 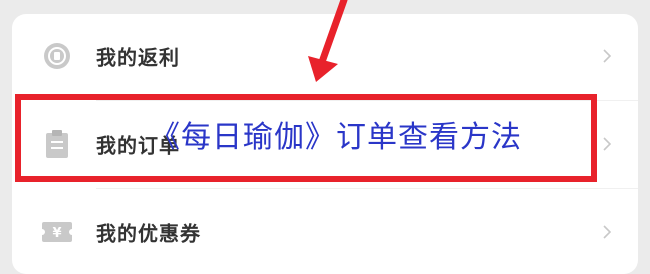 What do you see at coordinates (57, 56) in the screenshot?
I see `rebate-coin-icon` at bounding box center [57, 56].